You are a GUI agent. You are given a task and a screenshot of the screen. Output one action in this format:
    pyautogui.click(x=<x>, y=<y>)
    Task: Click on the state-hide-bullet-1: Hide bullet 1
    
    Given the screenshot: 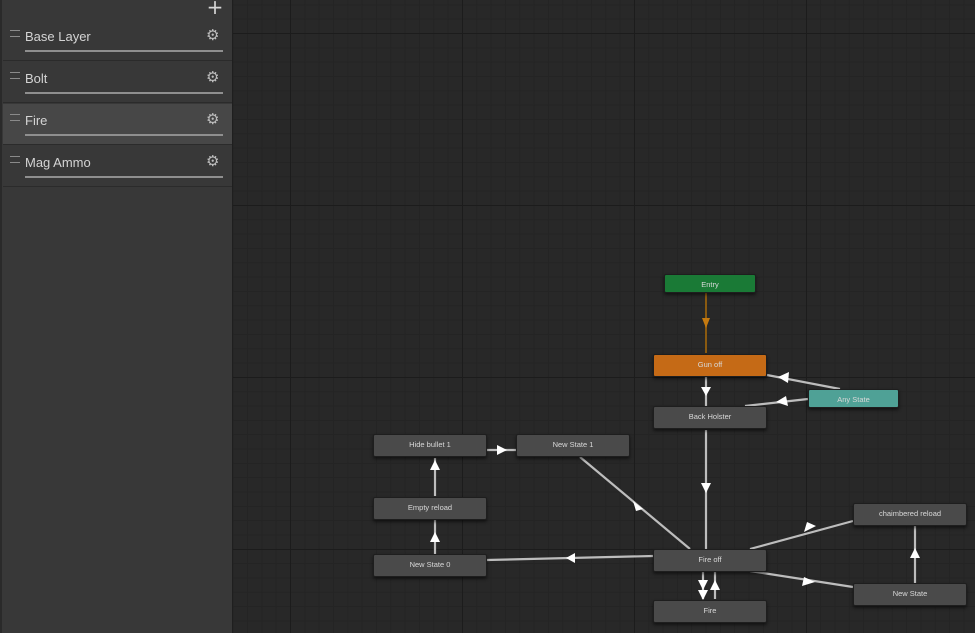 What is the action you would take?
    pyautogui.click(x=430, y=445)
    